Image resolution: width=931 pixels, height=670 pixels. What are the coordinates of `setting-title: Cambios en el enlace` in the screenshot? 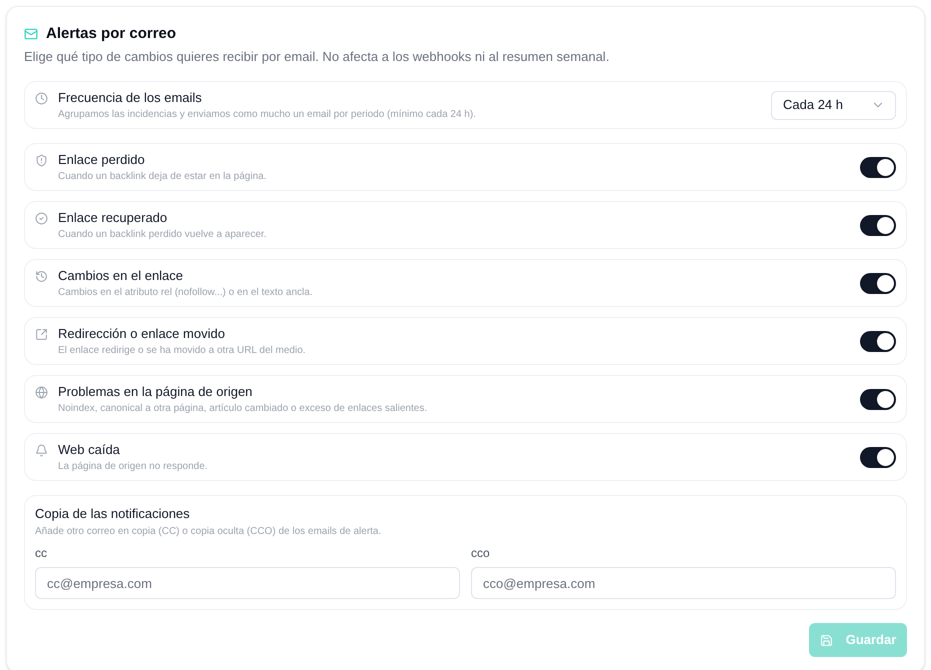 It's located at (121, 276).